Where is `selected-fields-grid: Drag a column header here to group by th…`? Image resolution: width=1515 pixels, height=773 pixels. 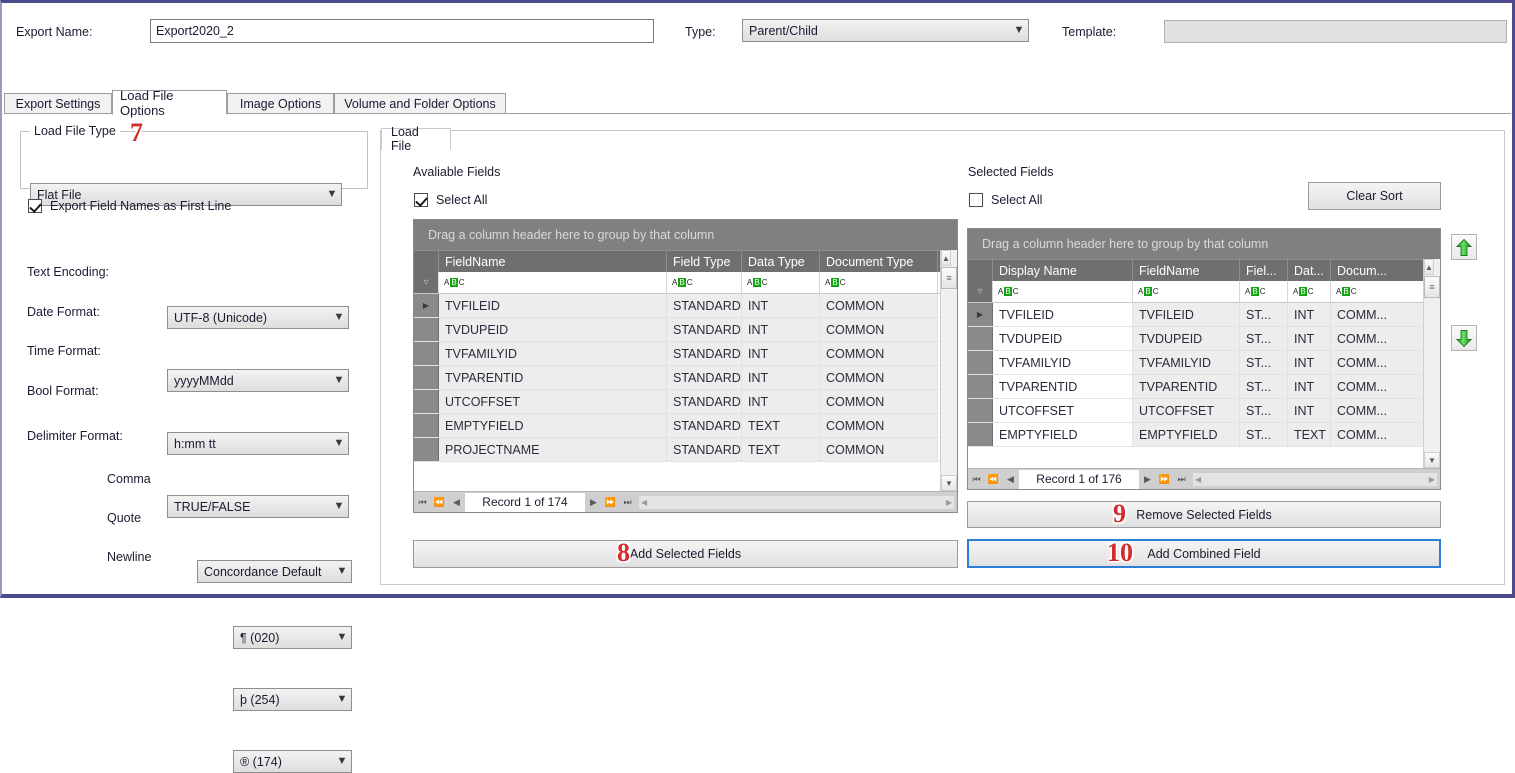
selected-fields-grid: Drag a column header here to group by th… is located at coordinates (1204, 359).